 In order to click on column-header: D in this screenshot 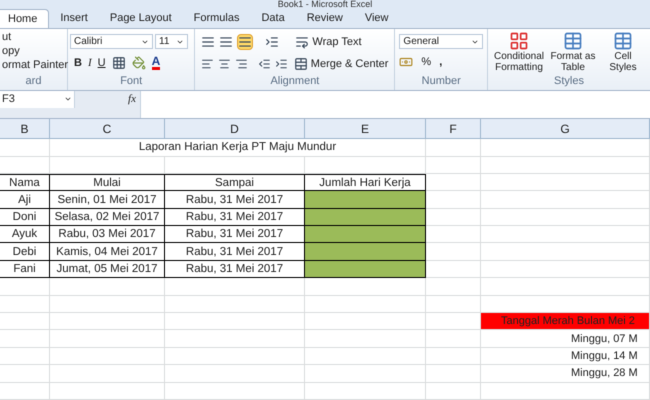, I will do `click(235, 128)`.